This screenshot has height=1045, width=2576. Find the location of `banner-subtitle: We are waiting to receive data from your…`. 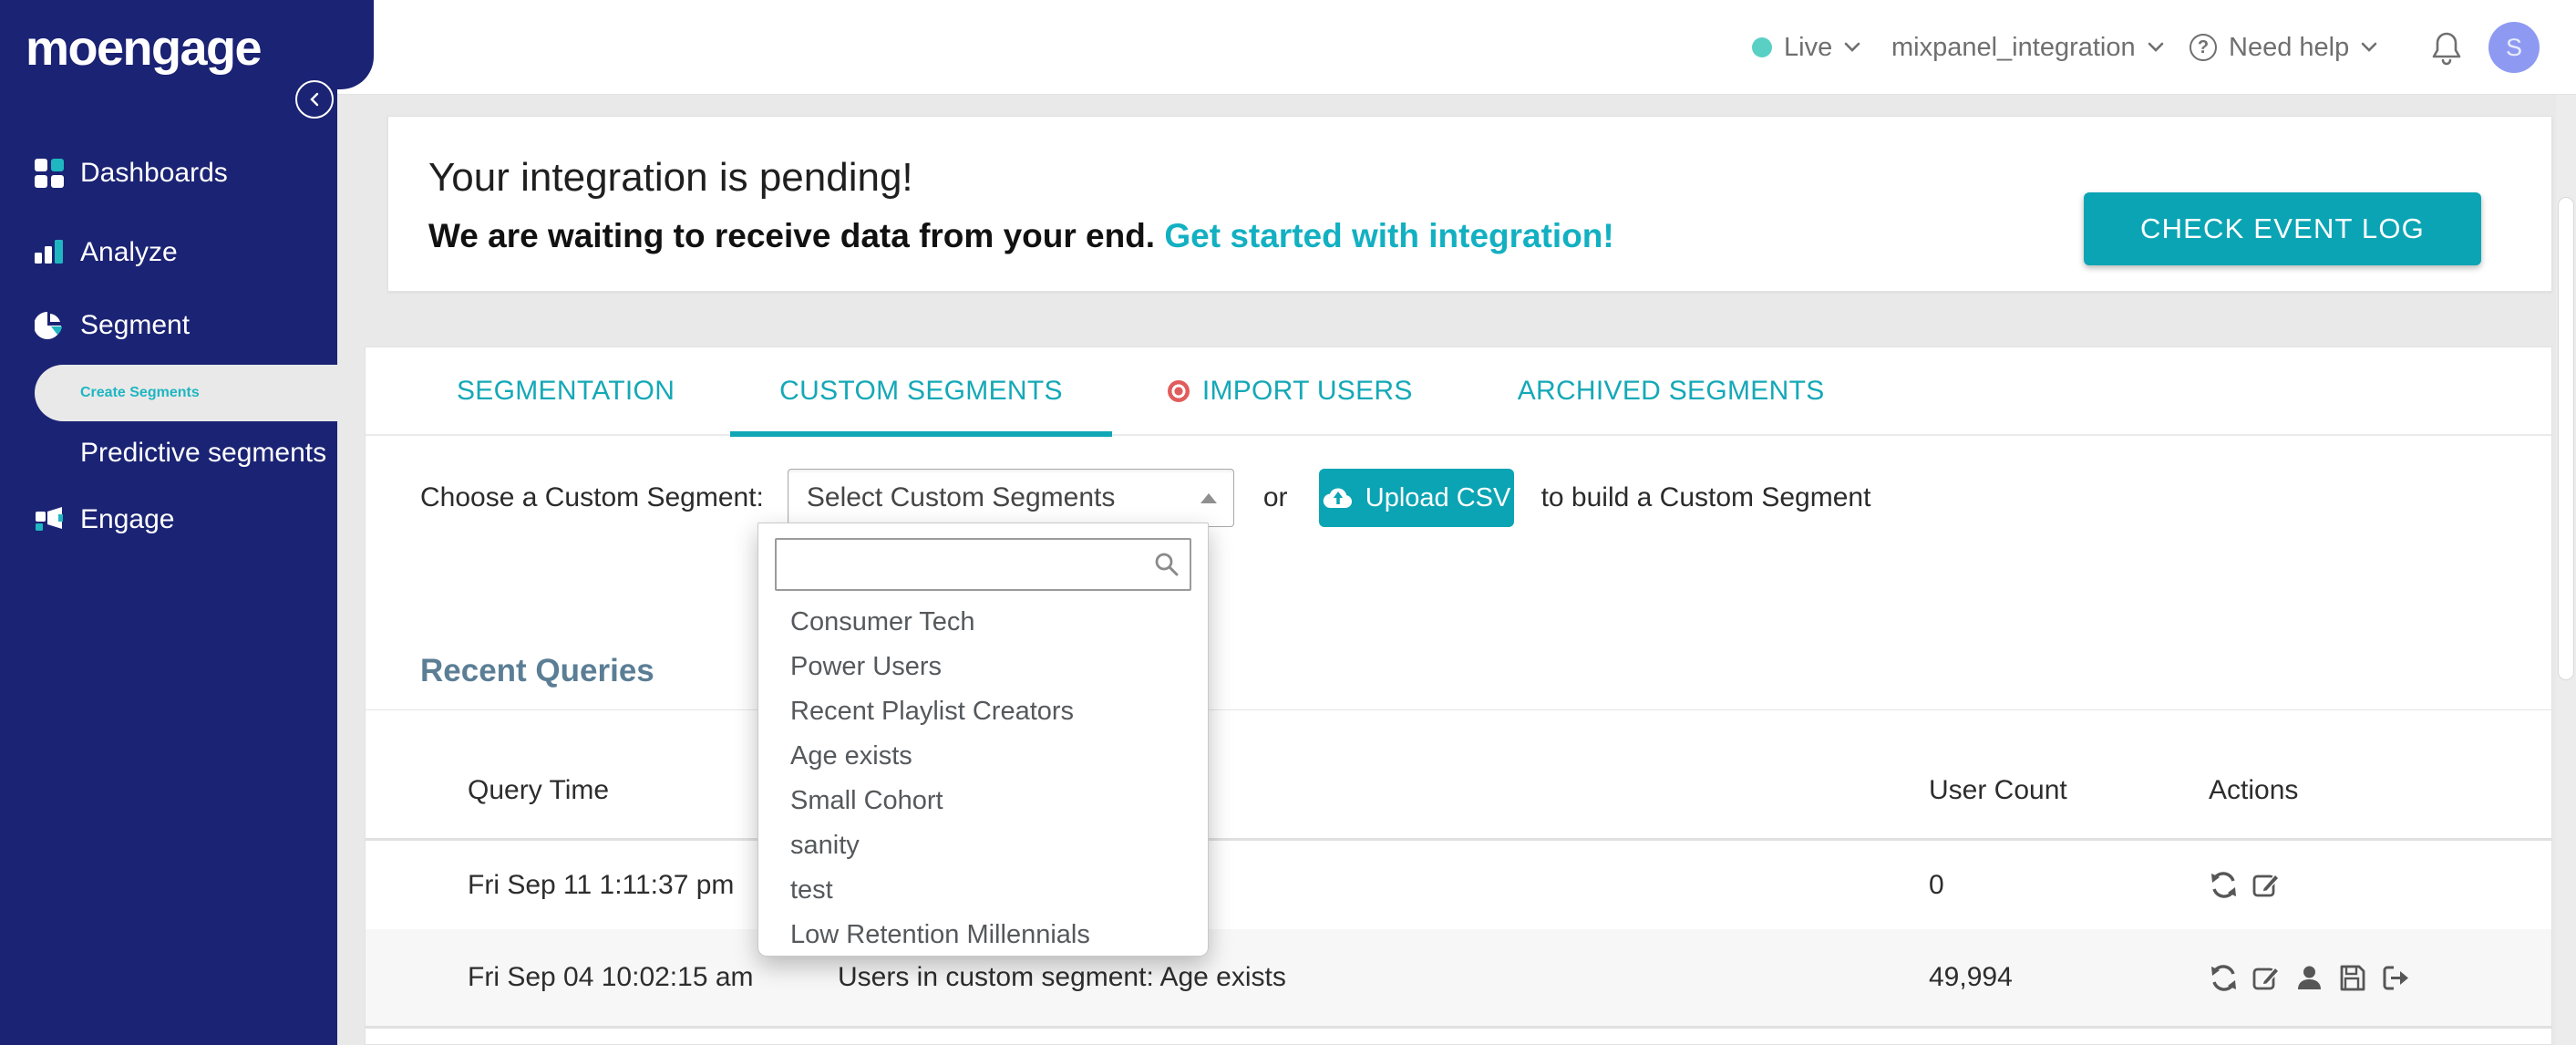

banner-subtitle: We are waiting to receive data from your… is located at coordinates (1021, 236).